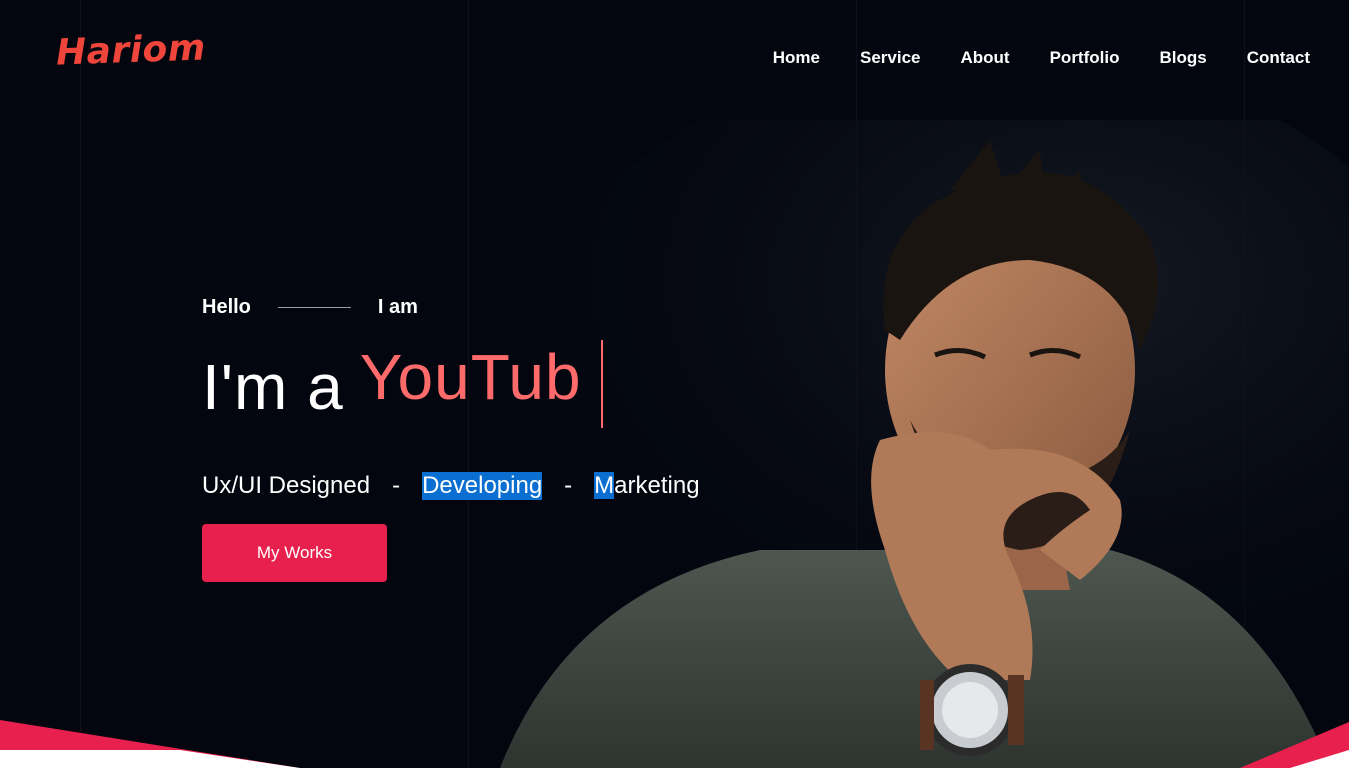  I want to click on skill-marketing-rest: arketing, so click(657, 485).